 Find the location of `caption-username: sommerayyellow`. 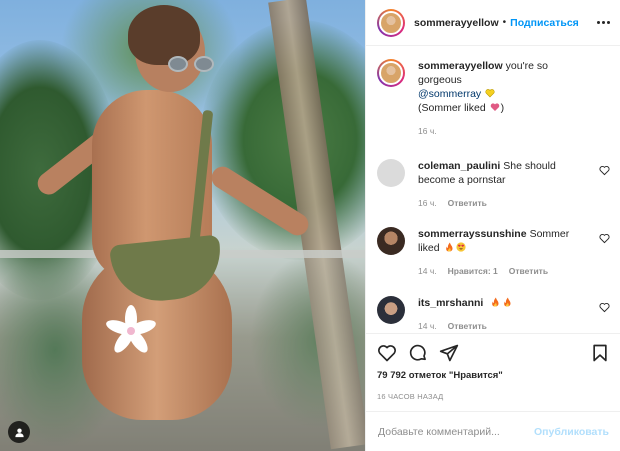

caption-username: sommerayyellow is located at coordinates (460, 66).